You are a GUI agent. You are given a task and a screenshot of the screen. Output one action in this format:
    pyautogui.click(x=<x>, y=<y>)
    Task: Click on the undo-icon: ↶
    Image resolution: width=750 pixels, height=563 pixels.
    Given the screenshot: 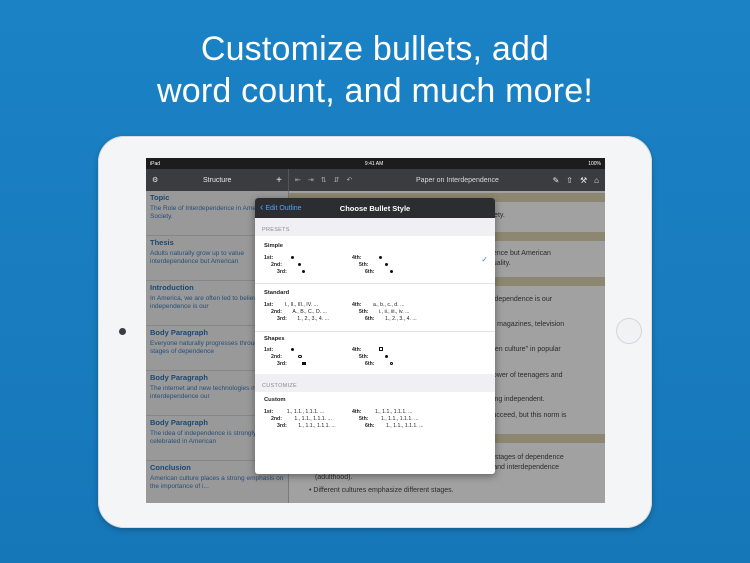 What is the action you would take?
    pyautogui.click(x=350, y=180)
    